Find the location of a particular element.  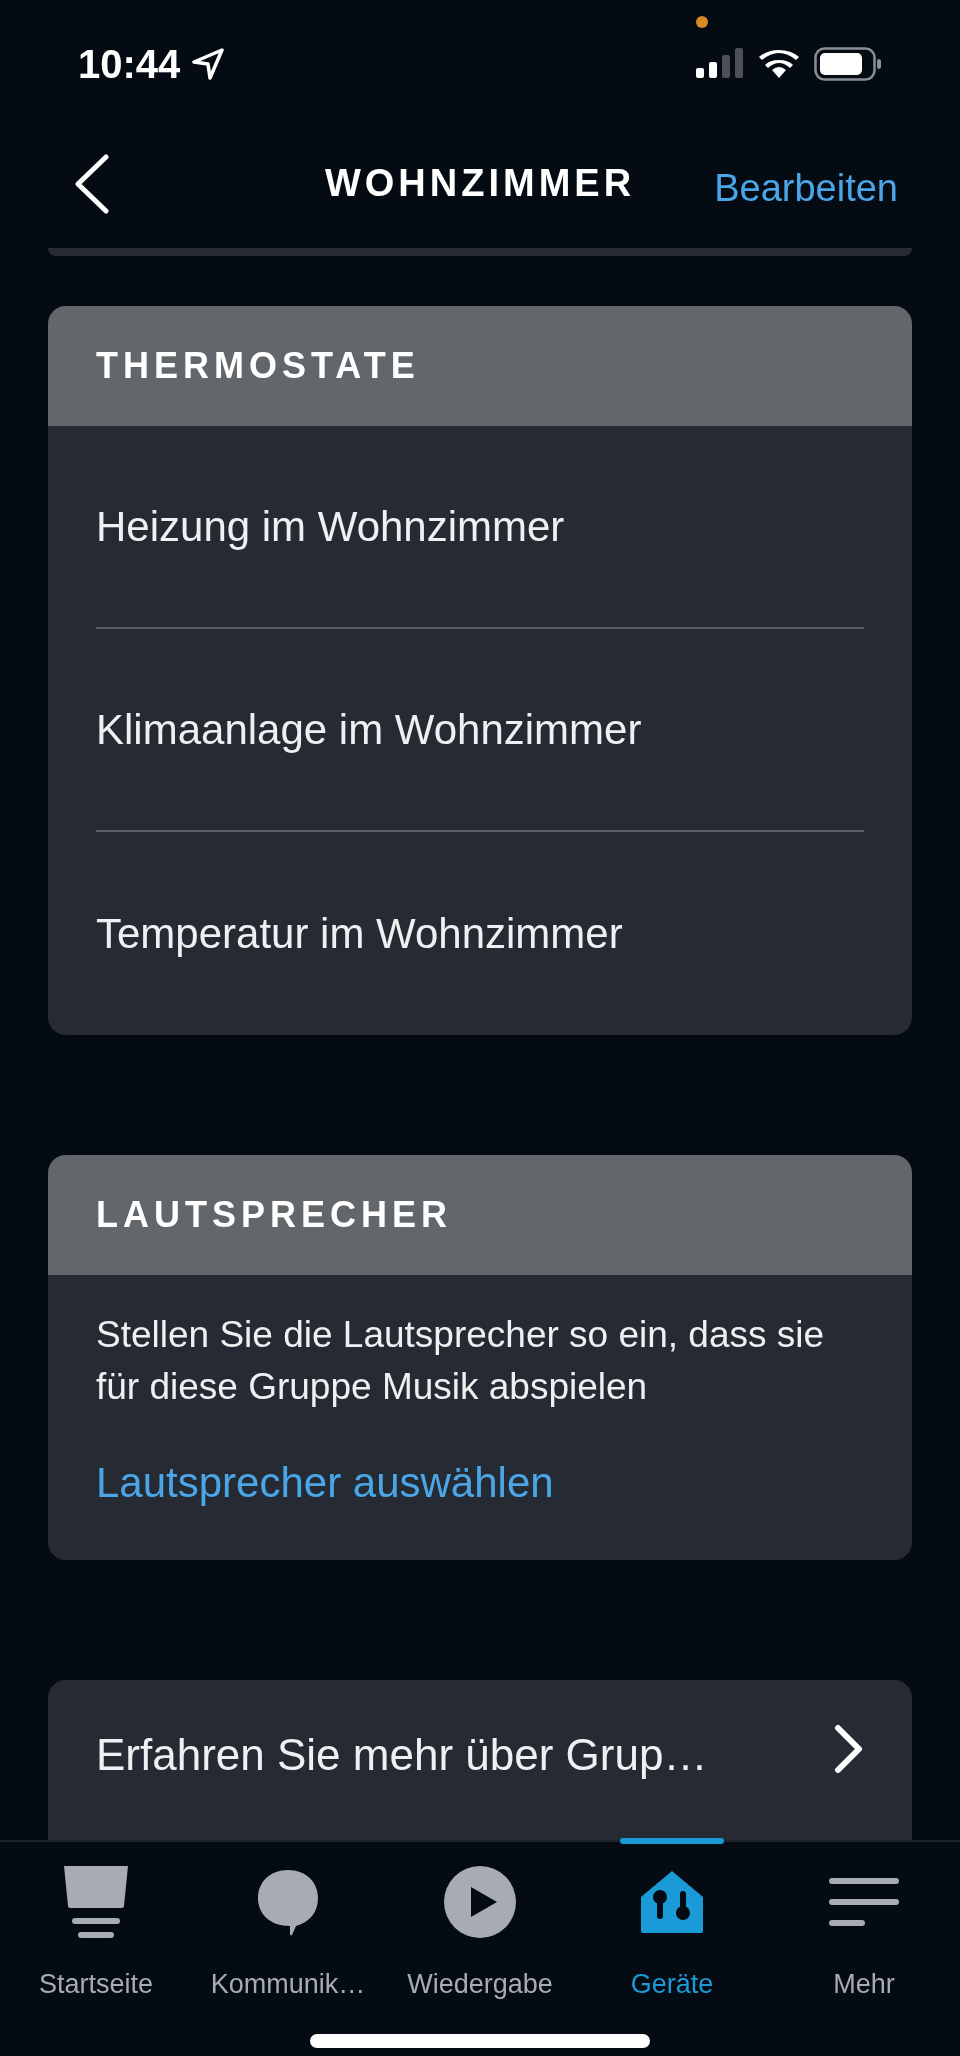

wifi-icon is located at coordinates (779, 64).